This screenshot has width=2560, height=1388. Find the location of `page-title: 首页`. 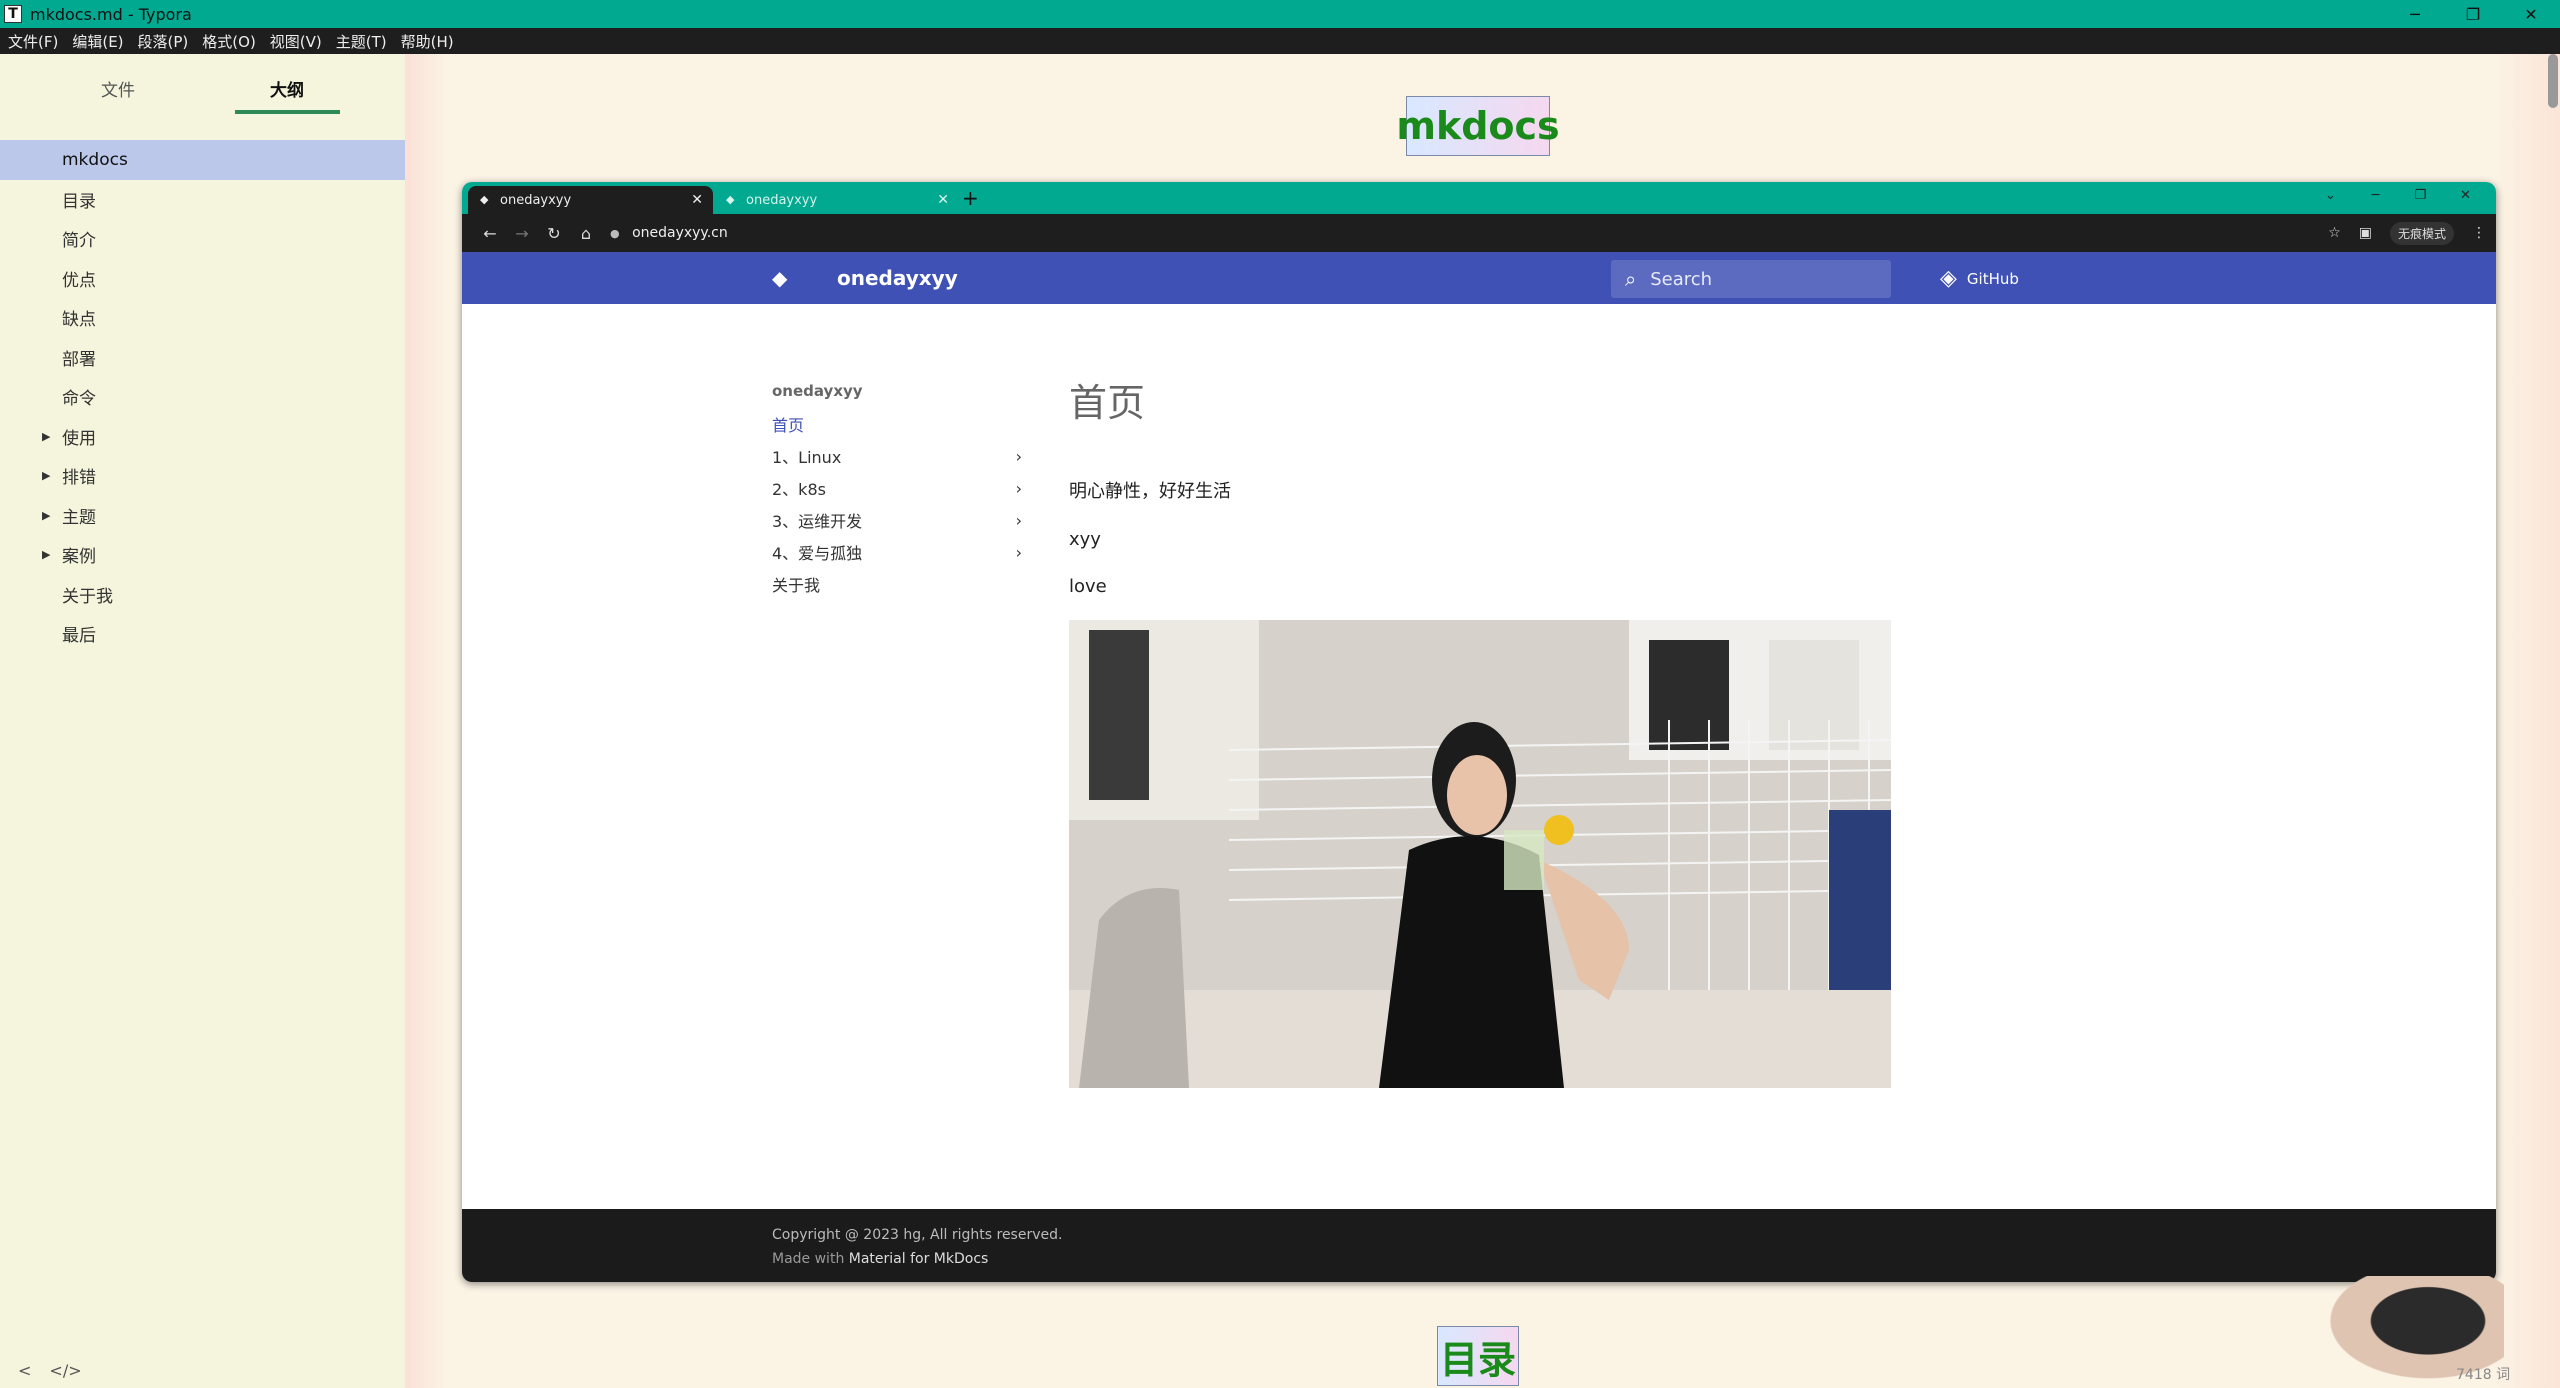

page-title: 首页 is located at coordinates (1107, 403).